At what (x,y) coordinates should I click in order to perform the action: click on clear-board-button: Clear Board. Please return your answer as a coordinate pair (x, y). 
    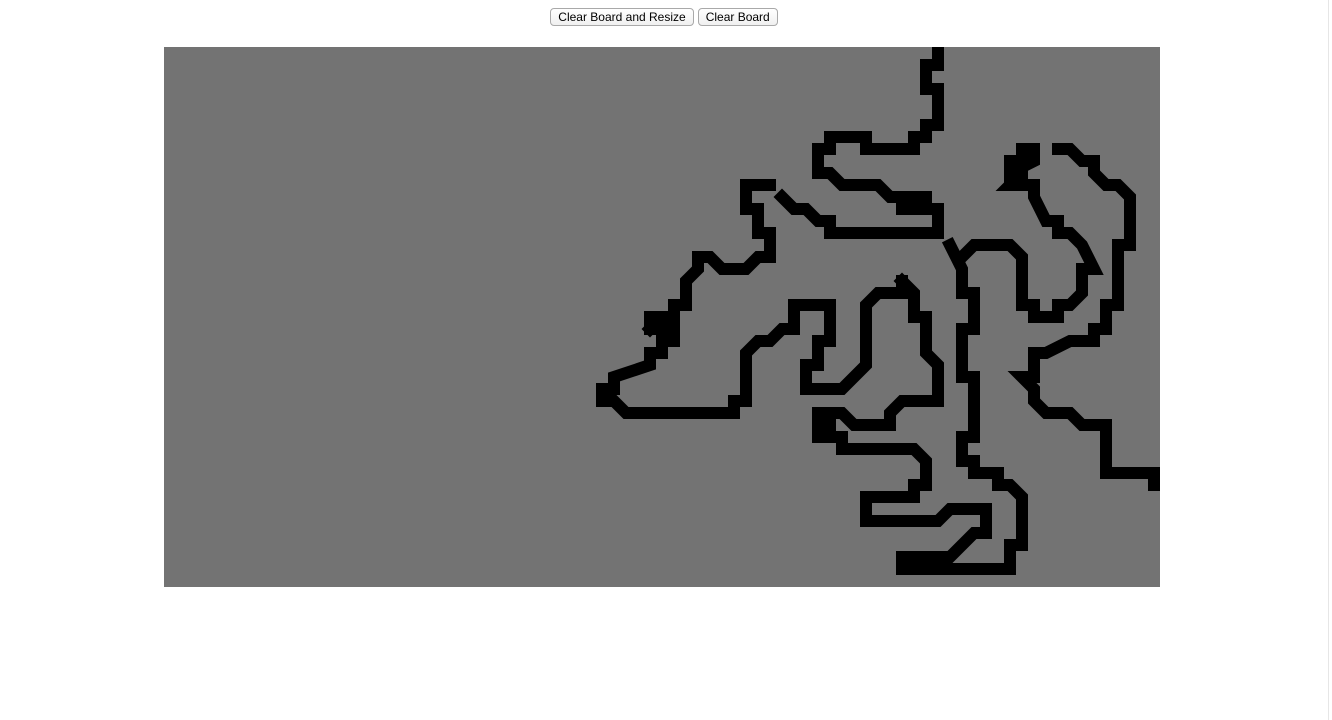
    Looking at the image, I should click on (737, 17).